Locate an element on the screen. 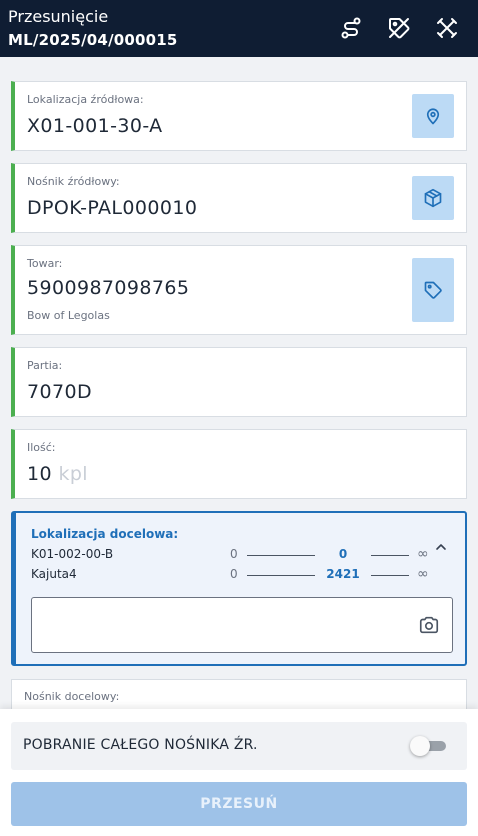 The image size is (478, 836). take-whole-carrier-row: POBRANIE CAŁEGO NOŚNIKA ŹR. is located at coordinates (239, 746).